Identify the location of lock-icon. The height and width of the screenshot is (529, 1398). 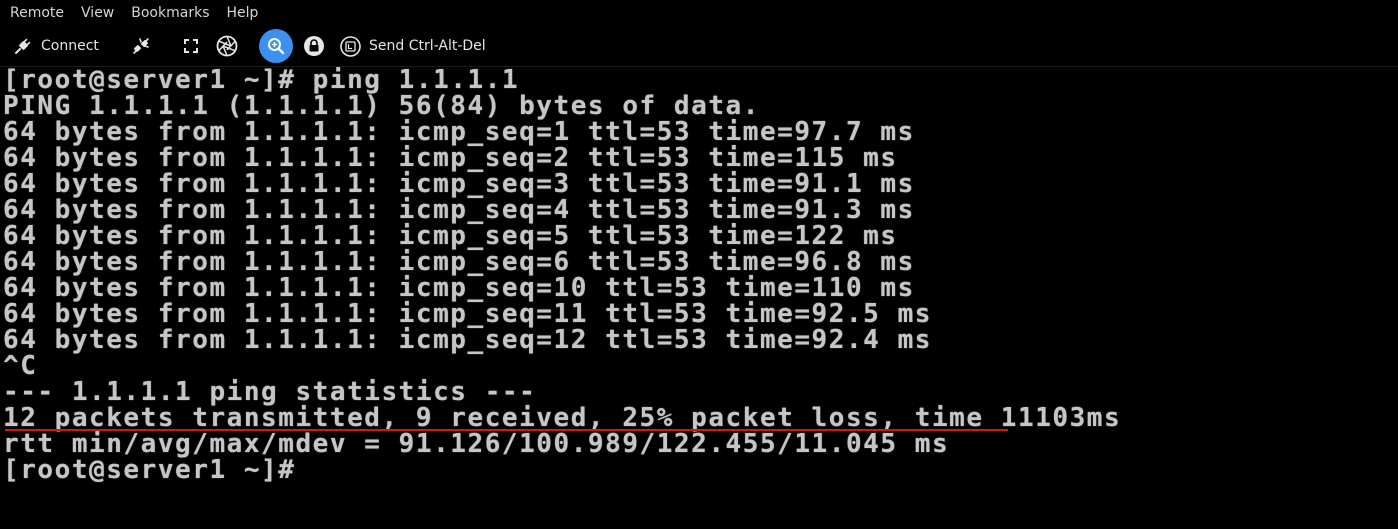
(314, 46).